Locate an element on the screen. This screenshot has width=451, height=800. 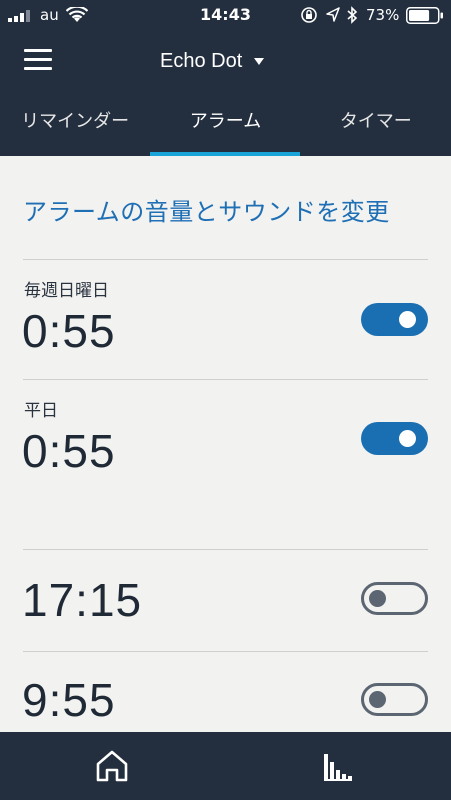
status-bar: au 14:43 73% is located at coordinates (225, 15).